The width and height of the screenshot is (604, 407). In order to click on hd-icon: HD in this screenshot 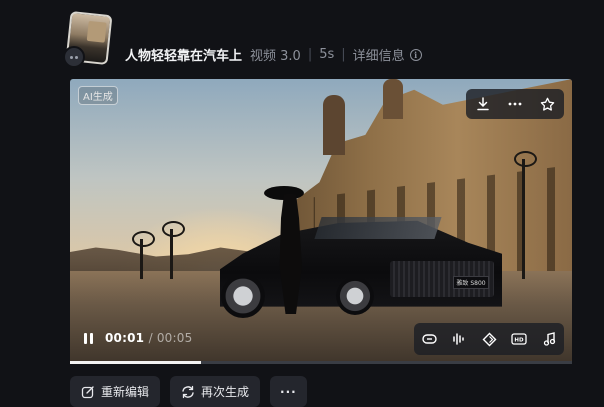, I will do `click(519, 339)`.